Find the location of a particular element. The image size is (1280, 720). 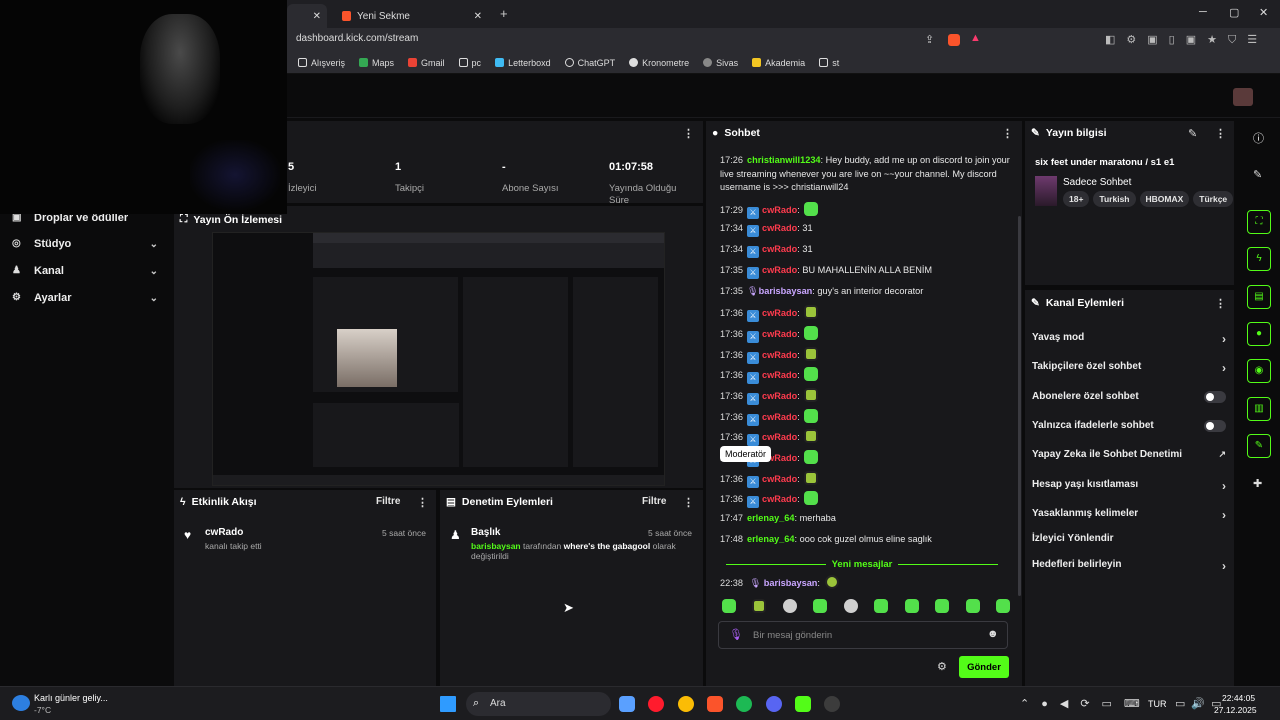

share-icon: ⇪ is located at coordinates (929, 39).